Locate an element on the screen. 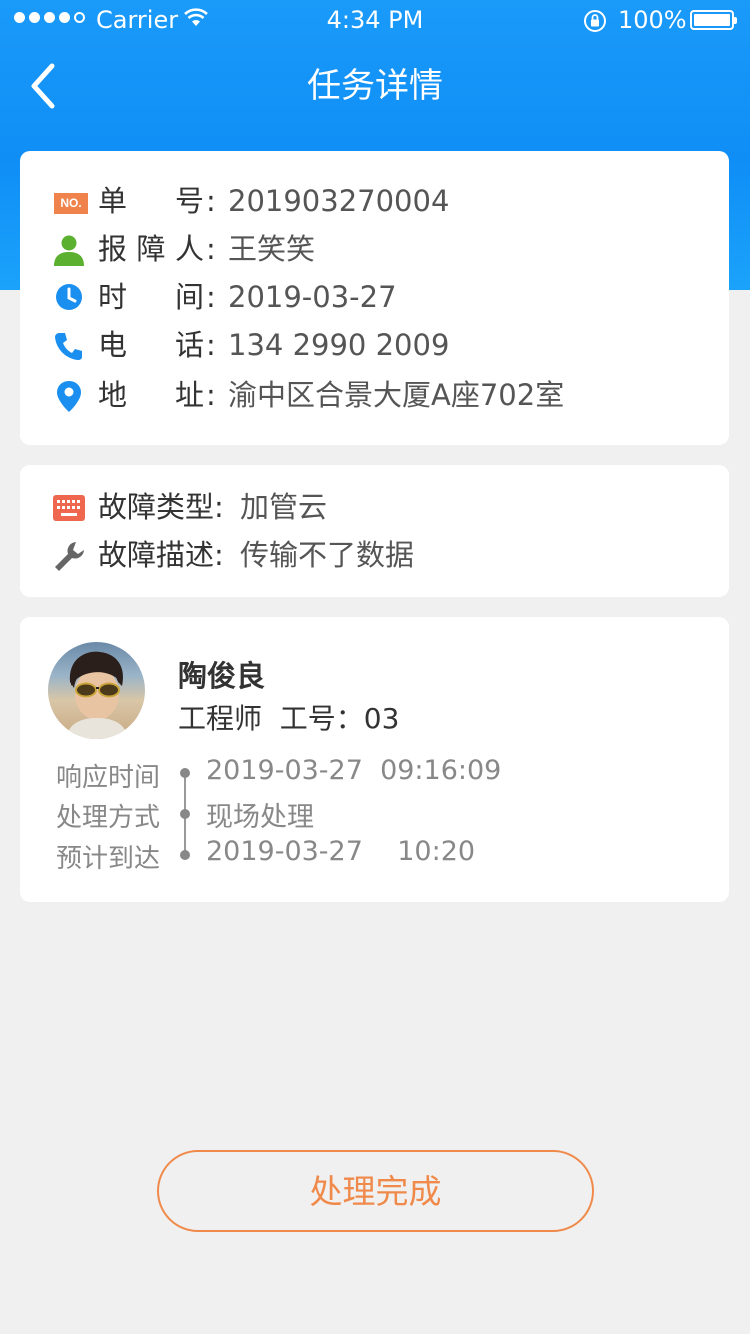  order-number-value: 201903270004 is located at coordinates (339, 201).